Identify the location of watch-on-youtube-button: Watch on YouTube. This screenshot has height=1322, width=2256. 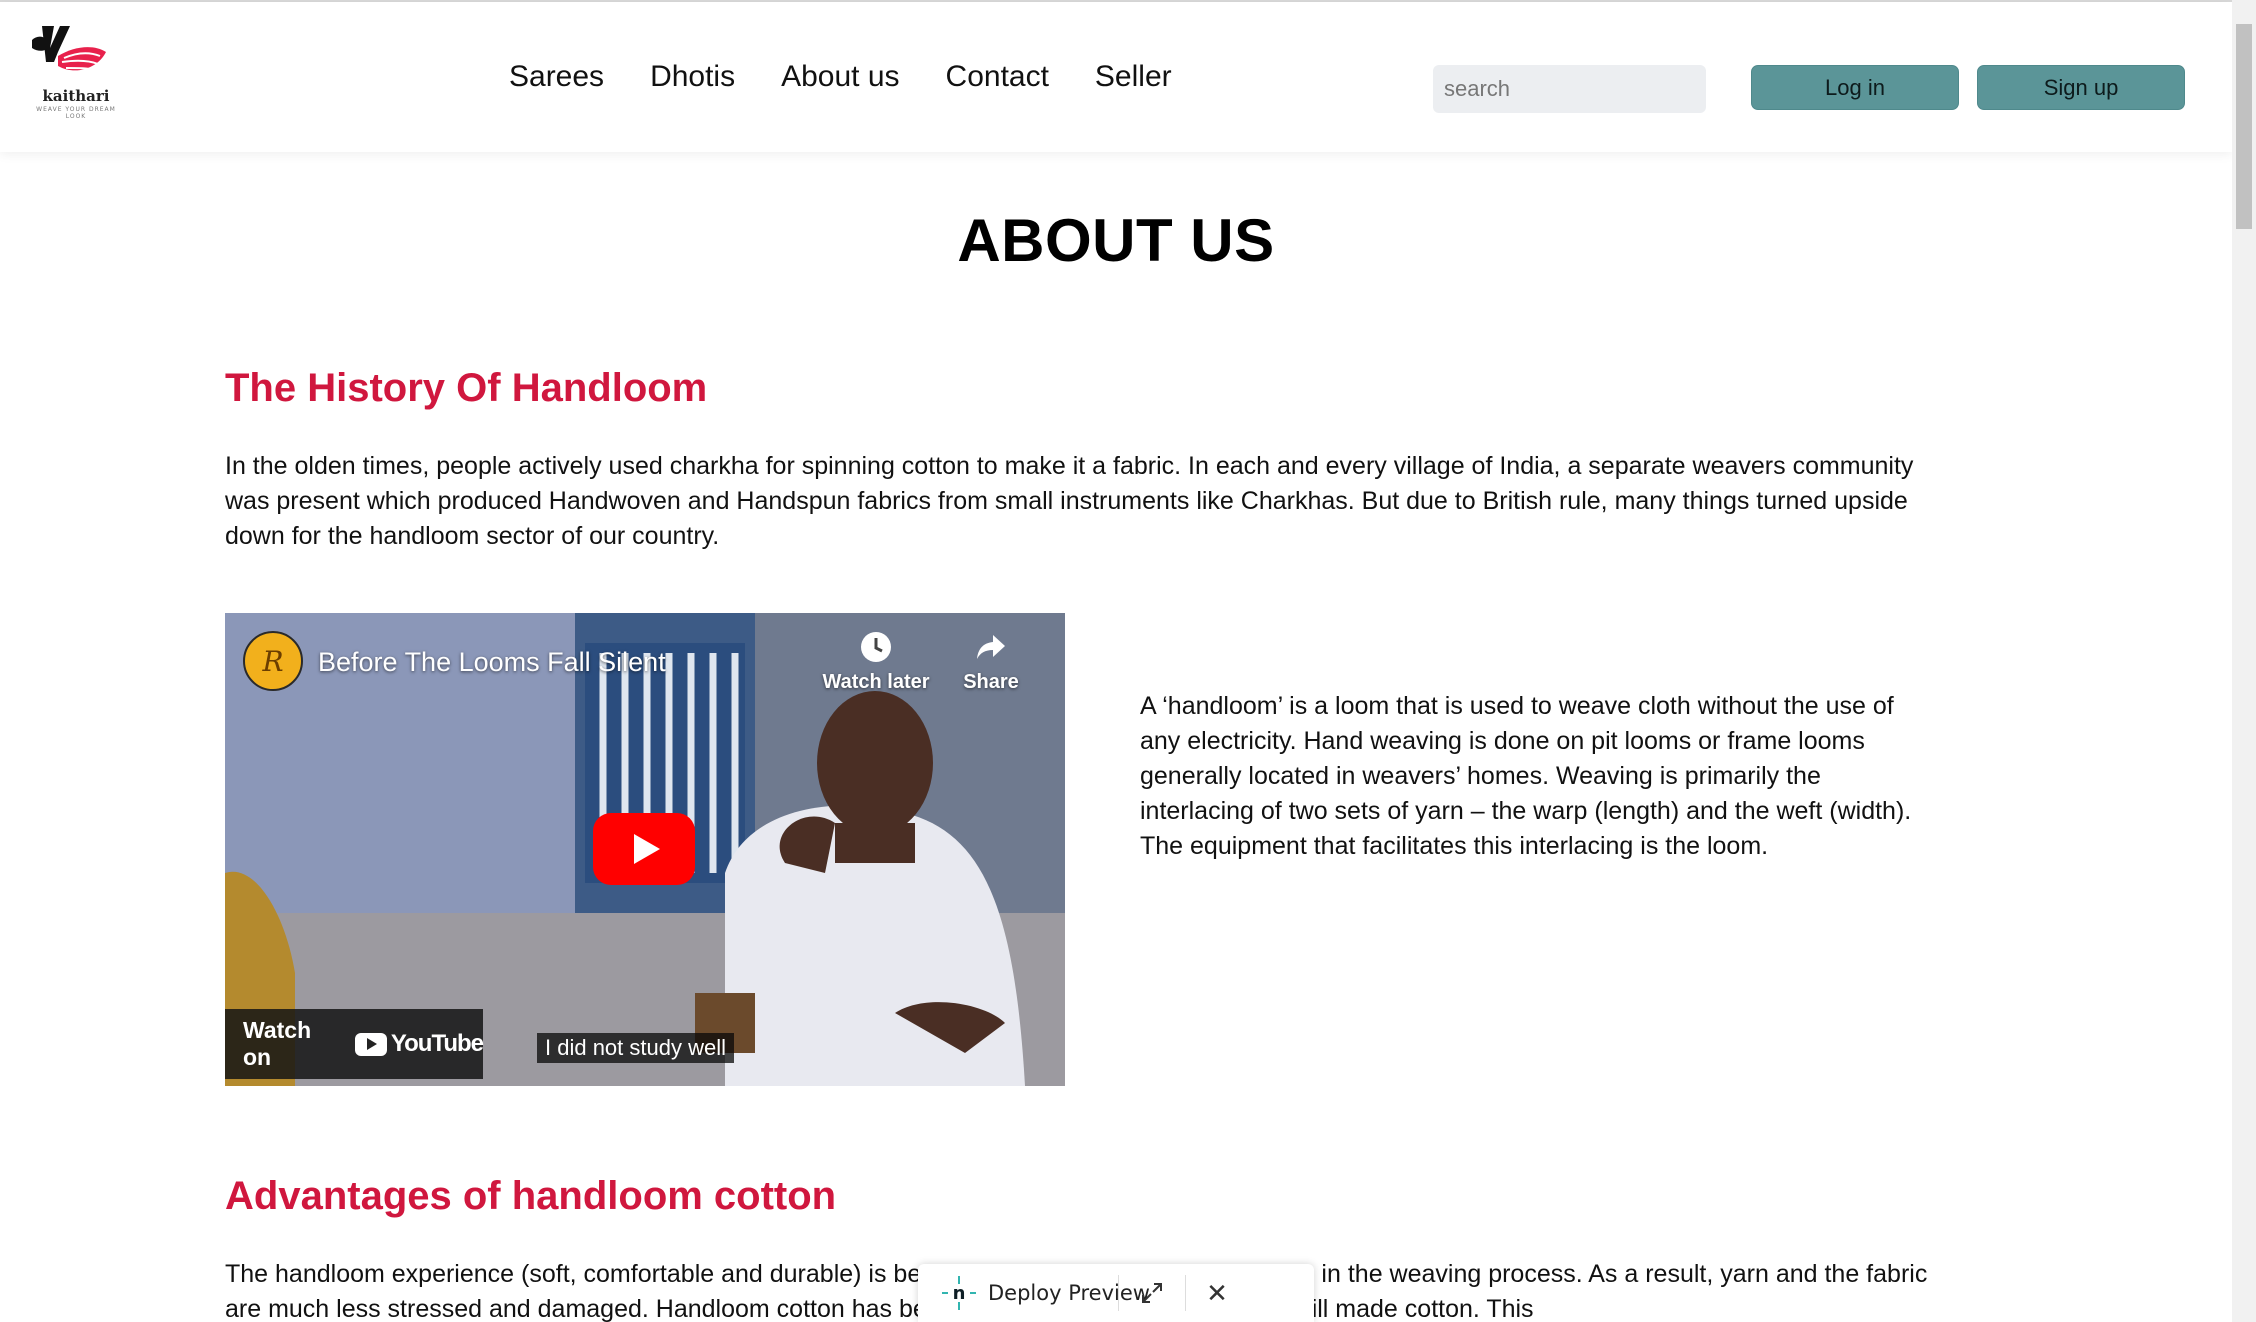
(354, 1044).